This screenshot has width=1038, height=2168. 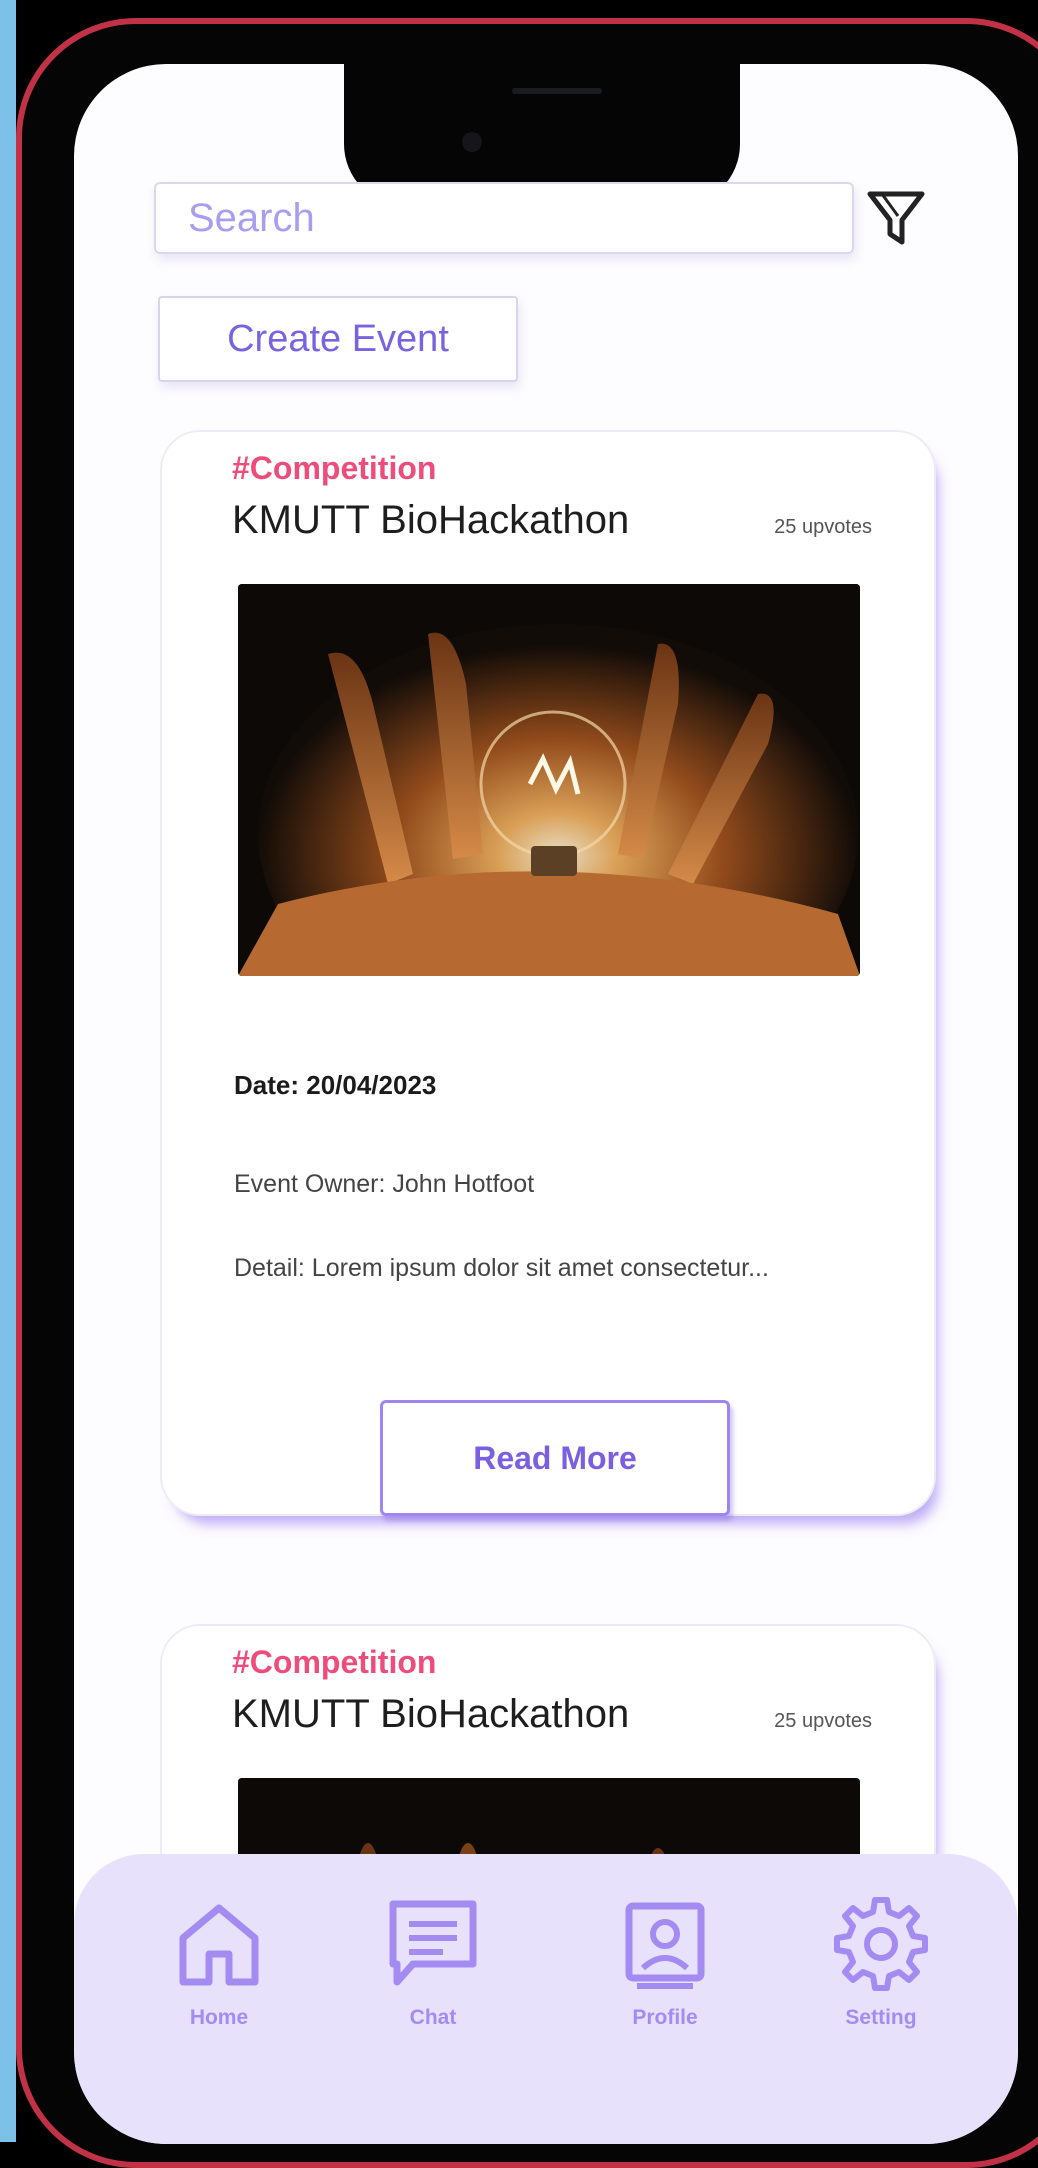 What do you see at coordinates (335, 1085) in the screenshot?
I see `event-date: Date: 20/04/2023` at bounding box center [335, 1085].